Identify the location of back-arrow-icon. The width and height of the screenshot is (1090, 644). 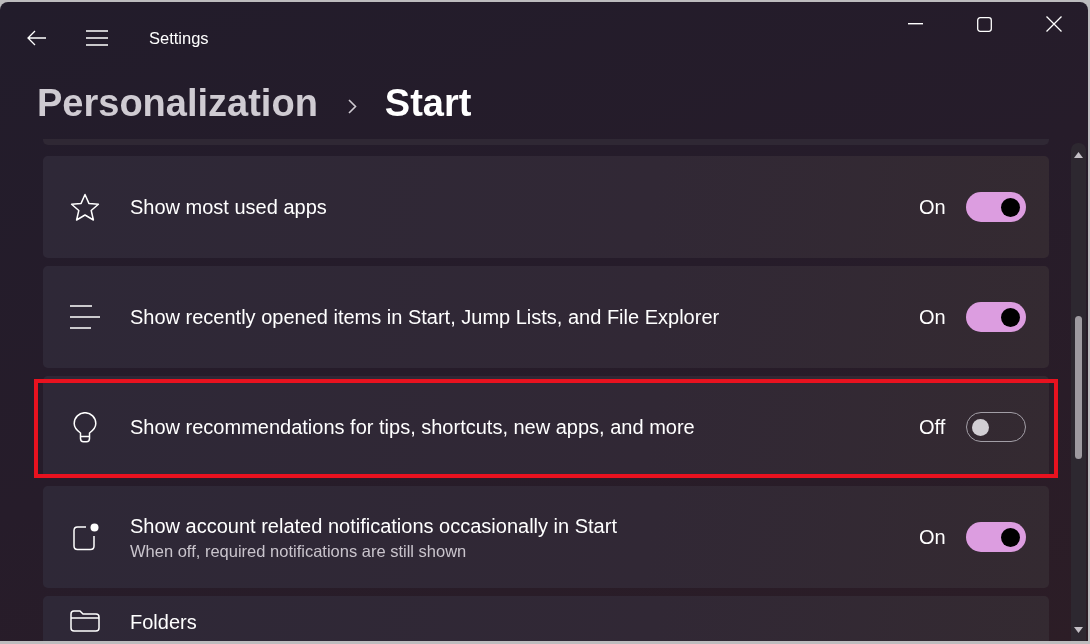
(37, 38).